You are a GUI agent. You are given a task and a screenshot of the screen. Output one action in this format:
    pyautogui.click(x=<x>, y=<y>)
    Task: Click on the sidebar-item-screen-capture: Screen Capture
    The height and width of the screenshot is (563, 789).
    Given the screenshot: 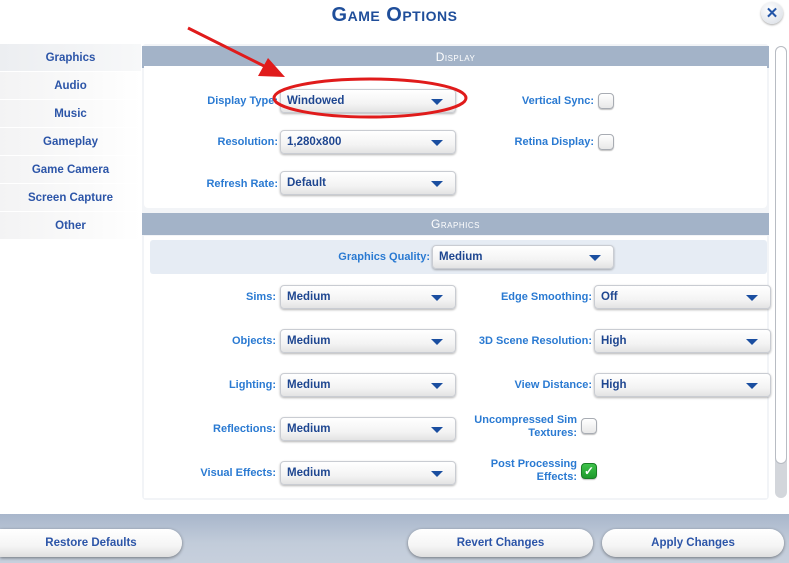 What is the action you would take?
    pyautogui.click(x=70, y=197)
    